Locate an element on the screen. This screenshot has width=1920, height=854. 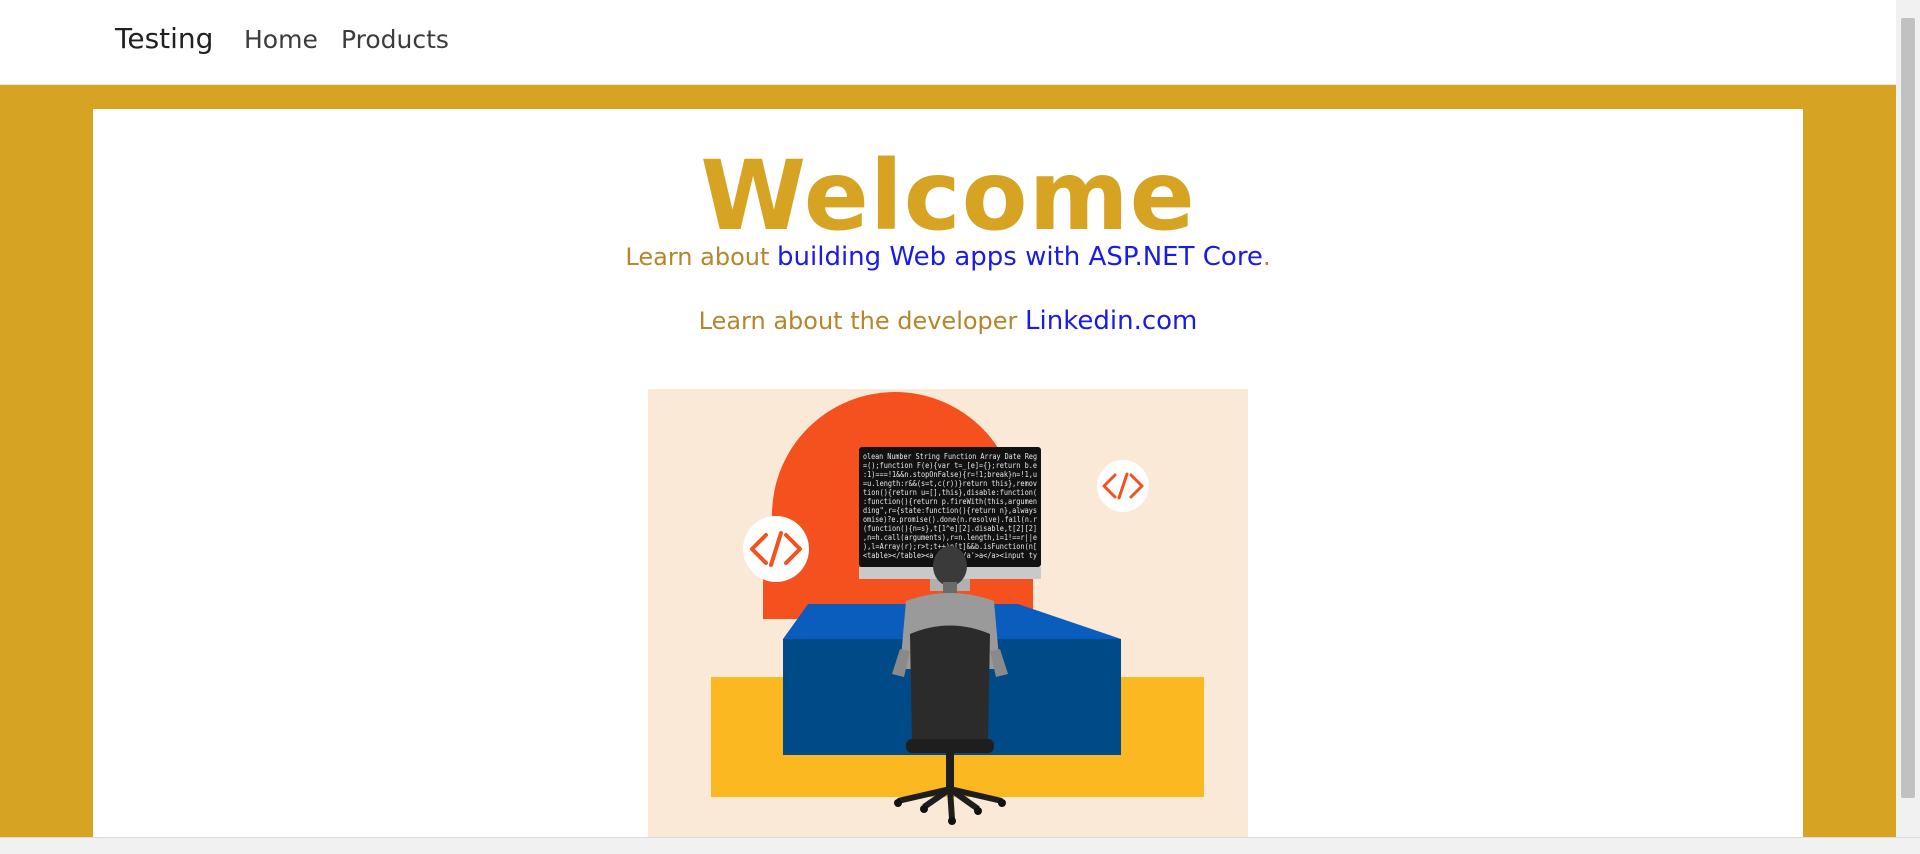
navbar: Testing Home Products is located at coordinates (948, 42).